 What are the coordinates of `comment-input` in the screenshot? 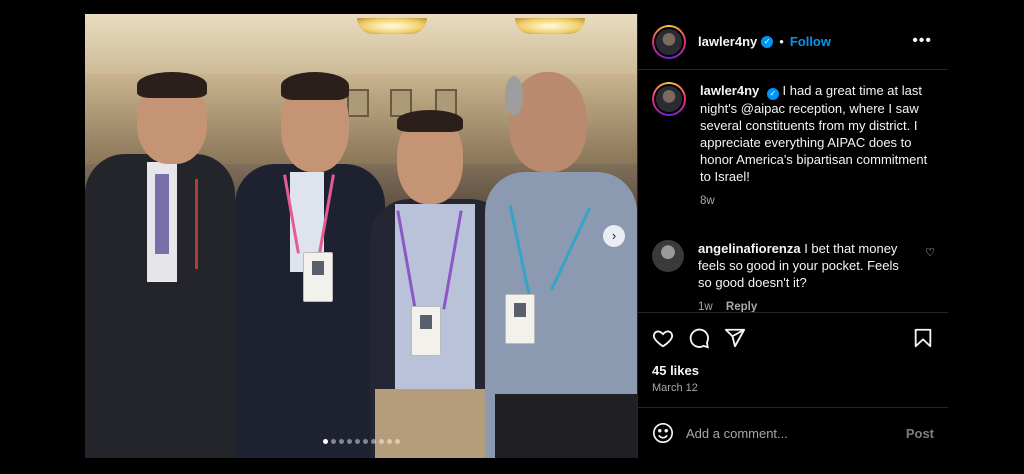 It's located at (796, 433).